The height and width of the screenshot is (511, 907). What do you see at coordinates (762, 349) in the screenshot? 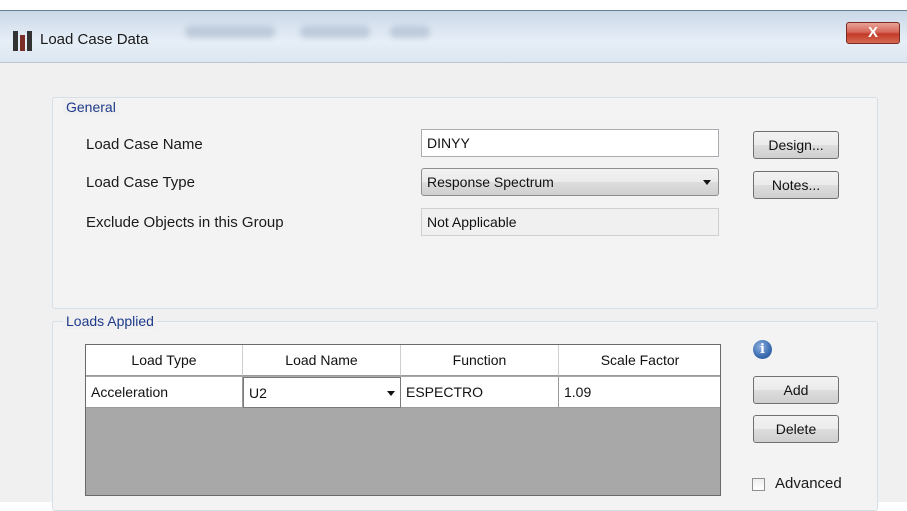
I see `info-icon: i` at bounding box center [762, 349].